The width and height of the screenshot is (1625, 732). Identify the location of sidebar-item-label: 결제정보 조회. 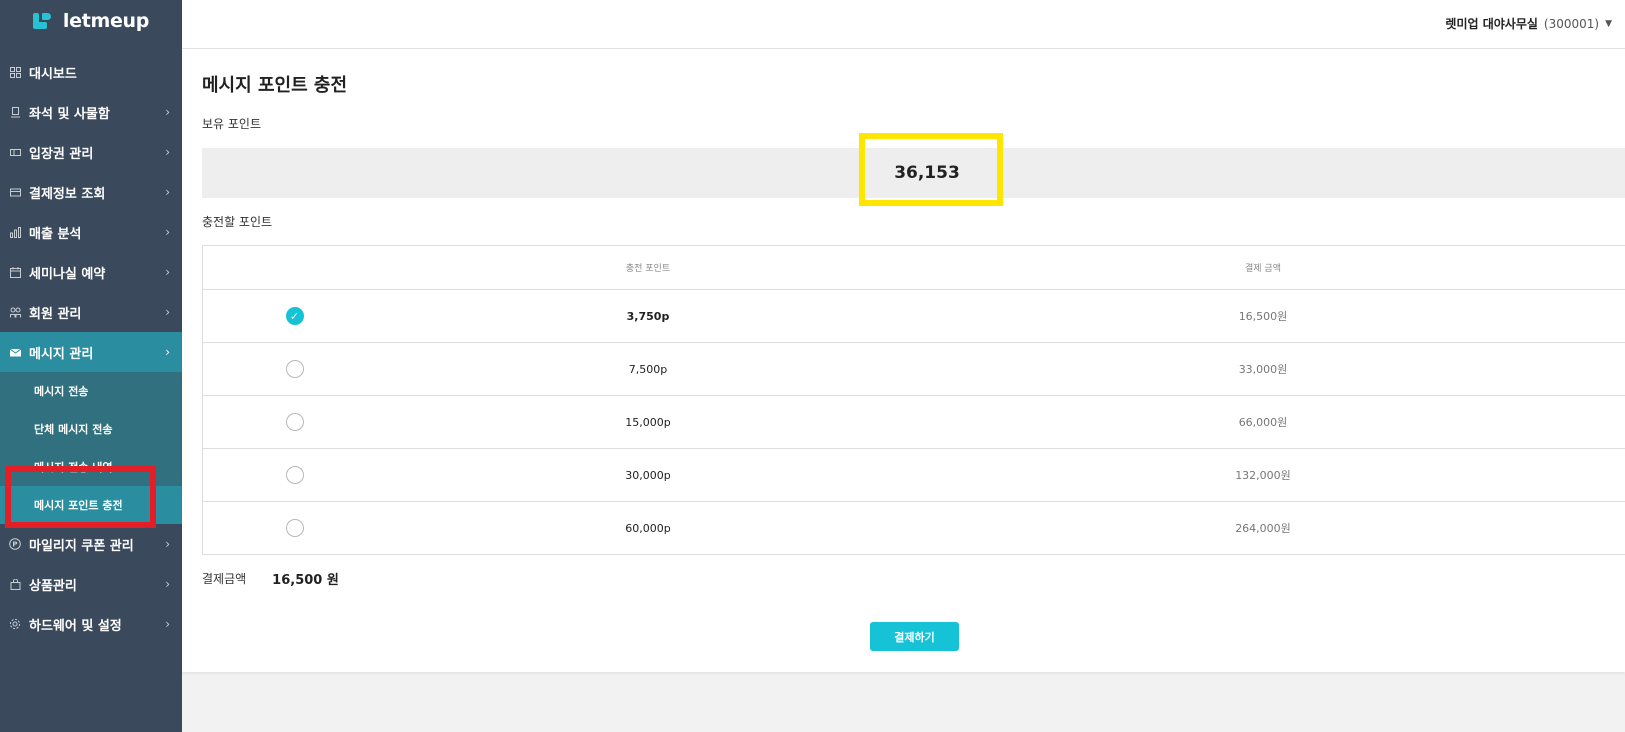
(67, 194).